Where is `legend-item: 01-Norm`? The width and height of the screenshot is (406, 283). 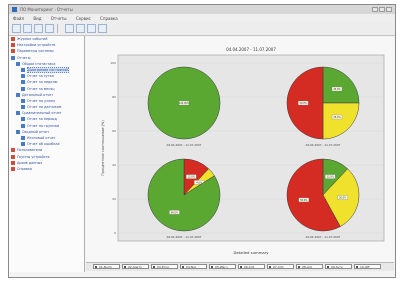
legend-item: 01-Norm is located at coordinates (106, 266).